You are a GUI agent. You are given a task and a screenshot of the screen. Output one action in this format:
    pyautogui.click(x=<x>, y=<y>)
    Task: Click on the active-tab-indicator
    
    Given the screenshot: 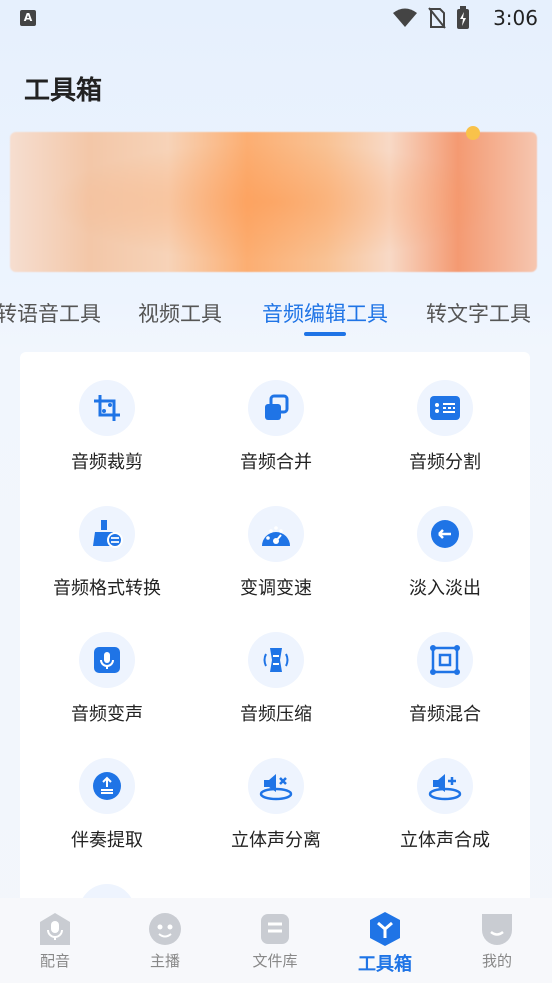 What is the action you would take?
    pyautogui.click(x=325, y=334)
    